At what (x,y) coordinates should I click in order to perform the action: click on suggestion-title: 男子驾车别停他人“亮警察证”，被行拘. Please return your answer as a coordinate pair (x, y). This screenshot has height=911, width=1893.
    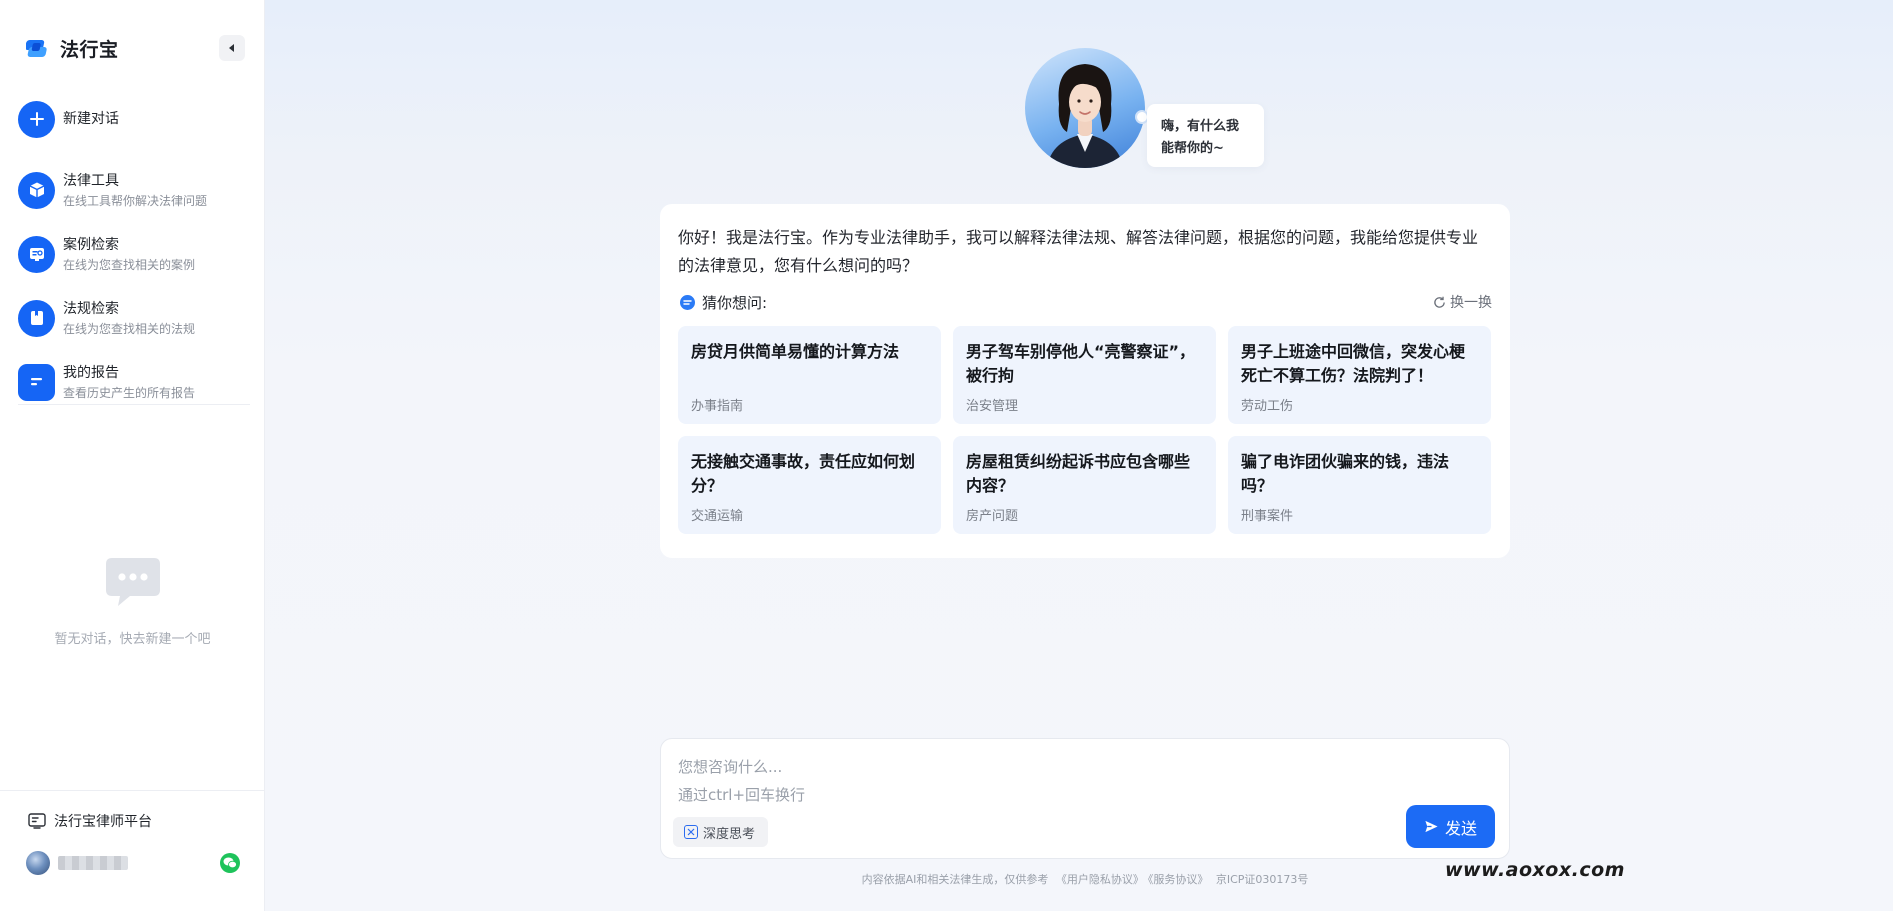
    Looking at the image, I should click on (1081, 363).